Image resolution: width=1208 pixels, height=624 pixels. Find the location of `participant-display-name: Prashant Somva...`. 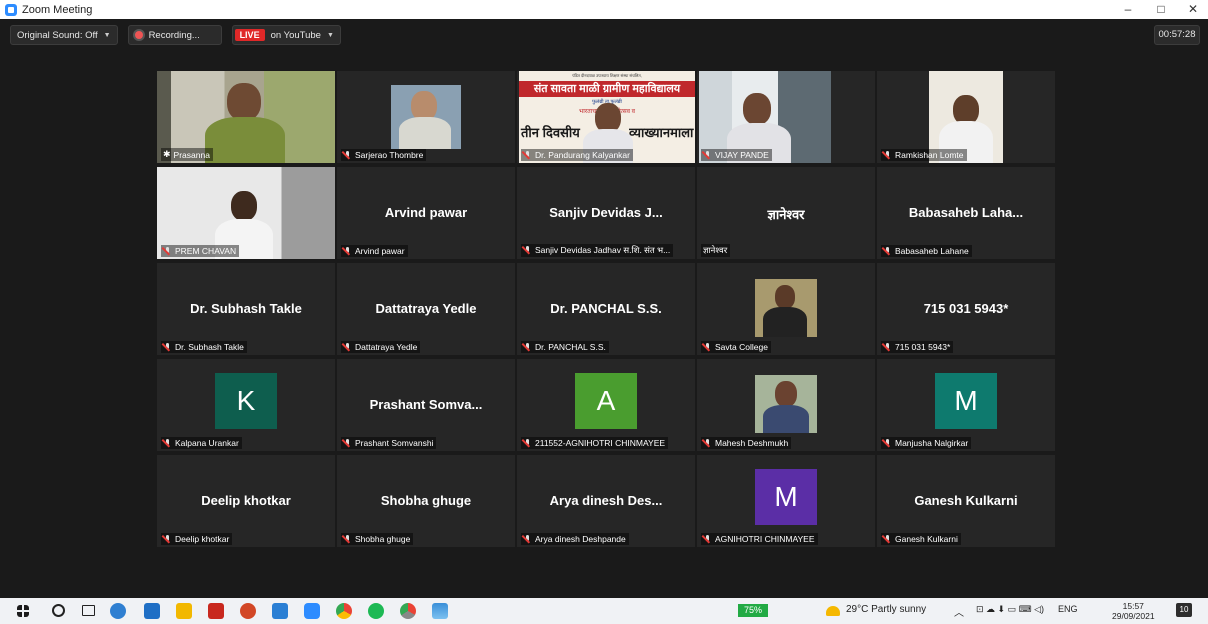

participant-display-name: Prashant Somva... is located at coordinates (426, 404).